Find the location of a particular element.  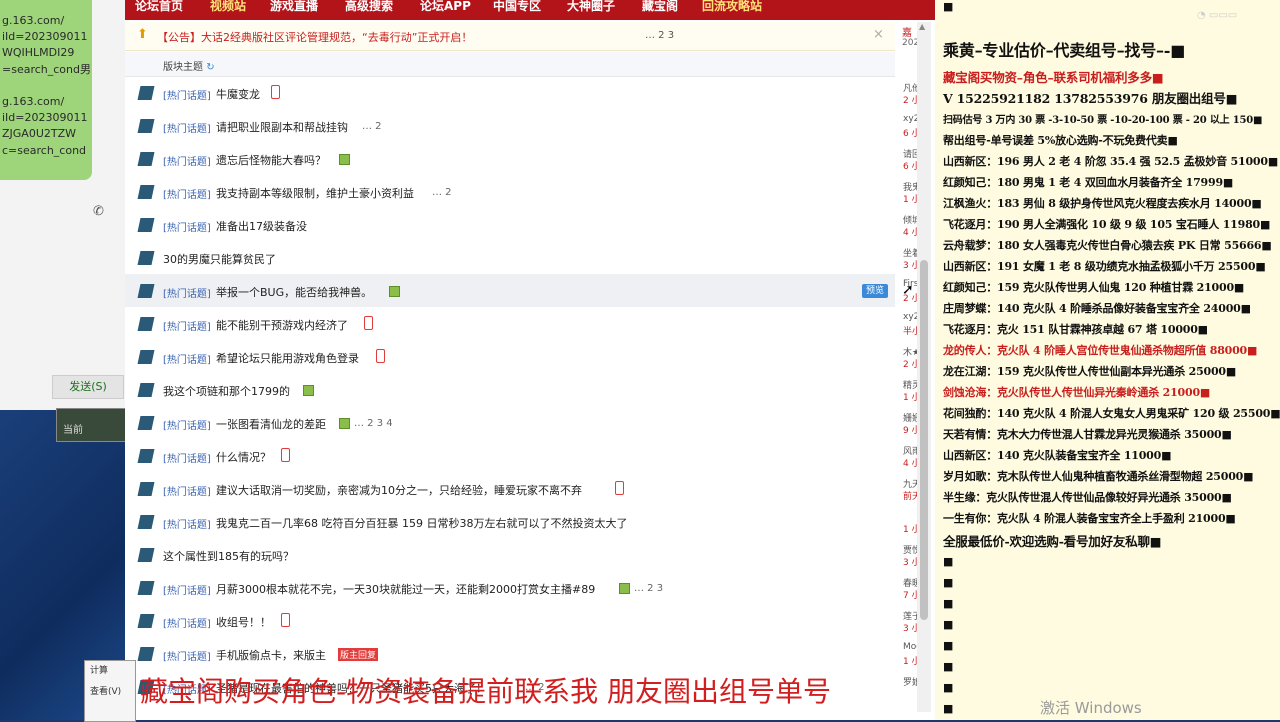

thread-title: 这个属性到185有的玩吗？ is located at coordinates (228, 556).